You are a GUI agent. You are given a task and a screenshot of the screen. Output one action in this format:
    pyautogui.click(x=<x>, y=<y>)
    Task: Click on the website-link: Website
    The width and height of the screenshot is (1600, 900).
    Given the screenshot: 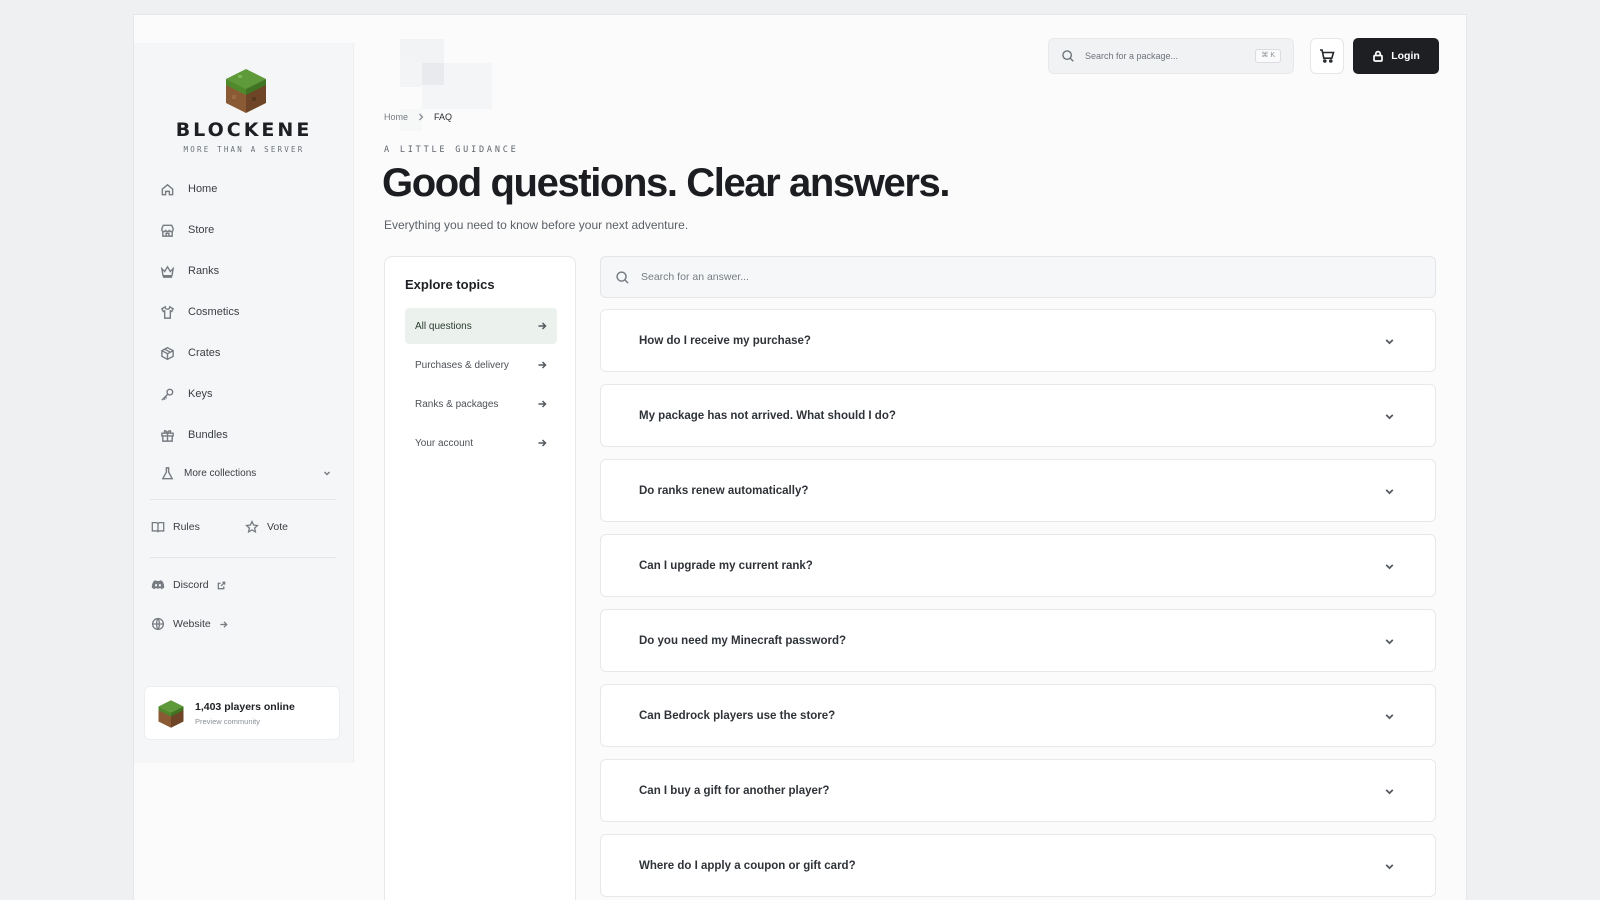 What is the action you would take?
    pyautogui.click(x=189, y=624)
    